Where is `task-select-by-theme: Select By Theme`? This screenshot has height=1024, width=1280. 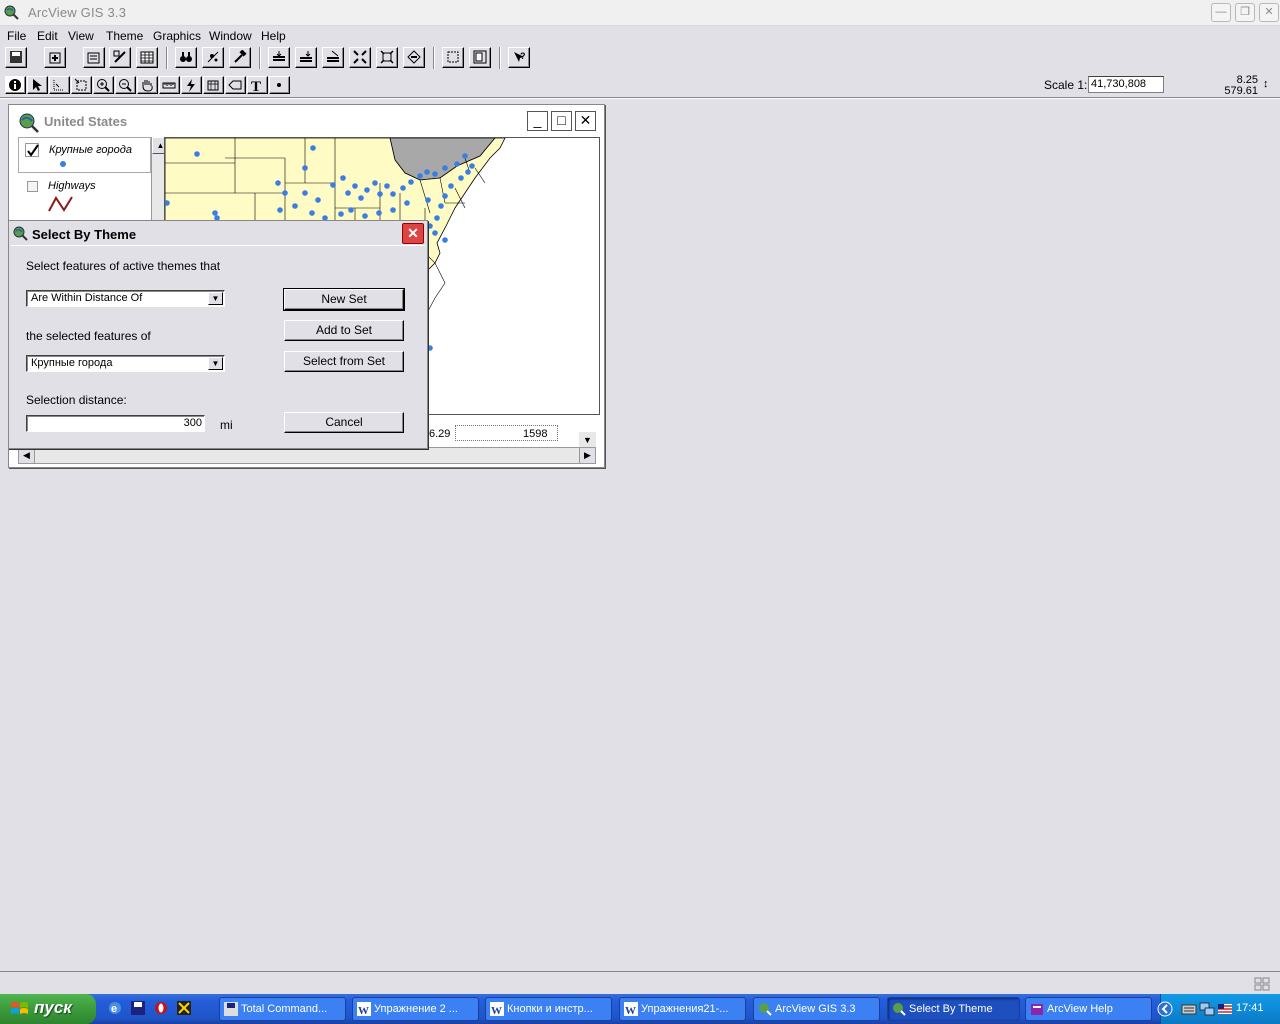 task-select-by-theme: Select By Theme is located at coordinates (953, 1009).